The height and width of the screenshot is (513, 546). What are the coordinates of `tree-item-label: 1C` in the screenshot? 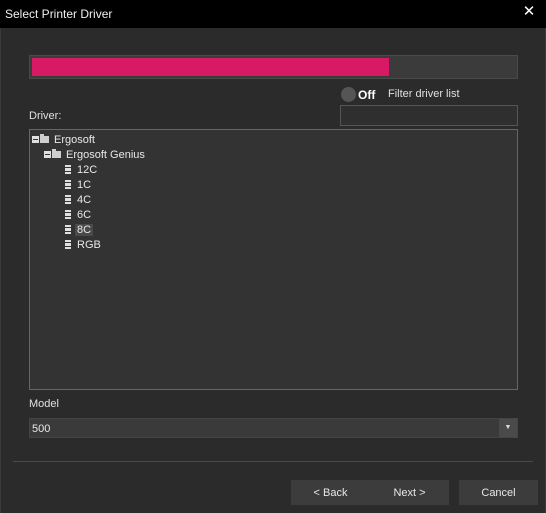 It's located at (84, 184).